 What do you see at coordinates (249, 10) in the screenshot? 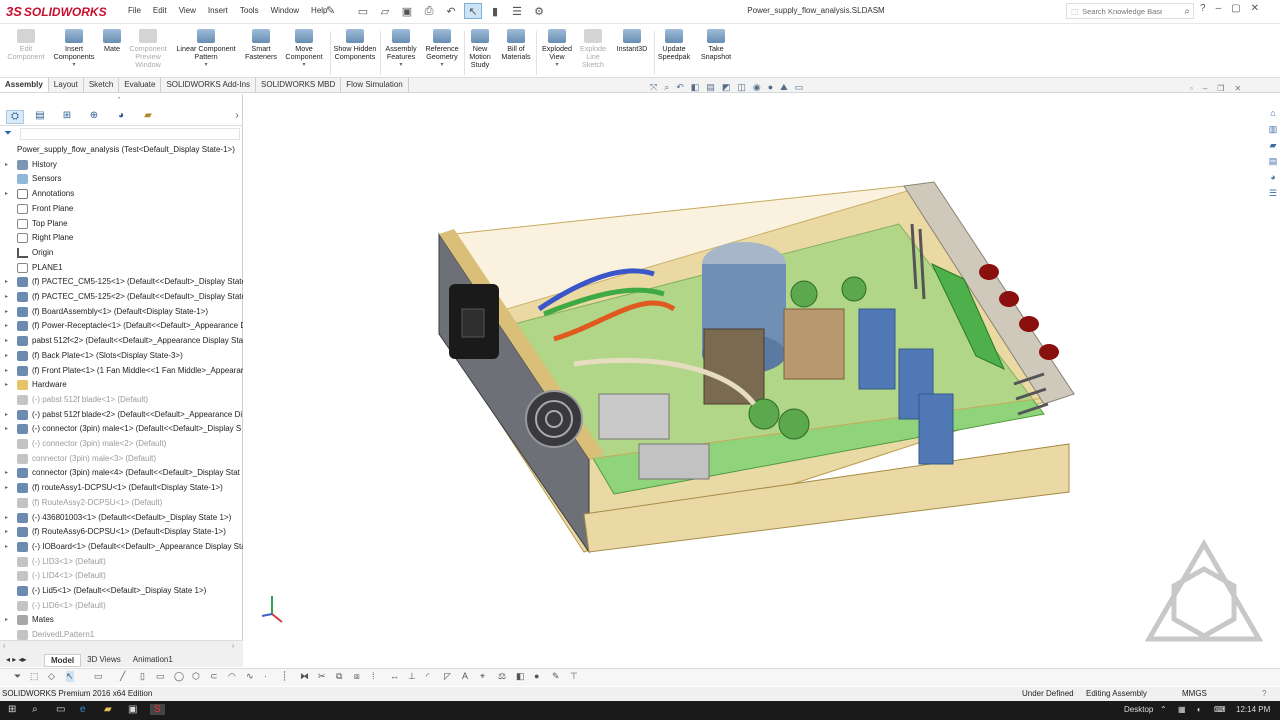
I see `menu-tools: Tools` at bounding box center [249, 10].